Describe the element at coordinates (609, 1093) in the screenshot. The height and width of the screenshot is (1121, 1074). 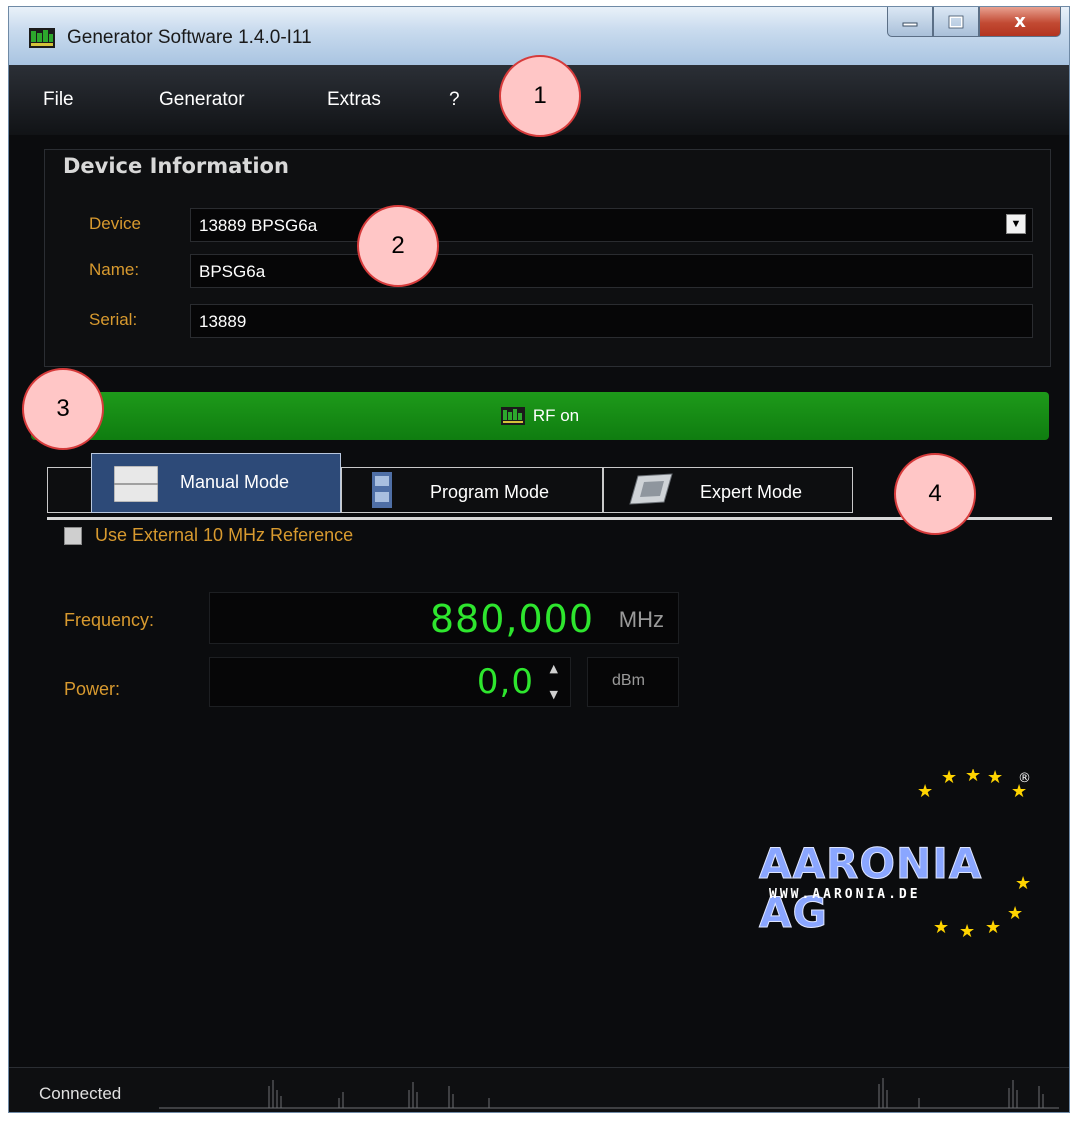
I see `spectrum-decoration-icon` at that location.